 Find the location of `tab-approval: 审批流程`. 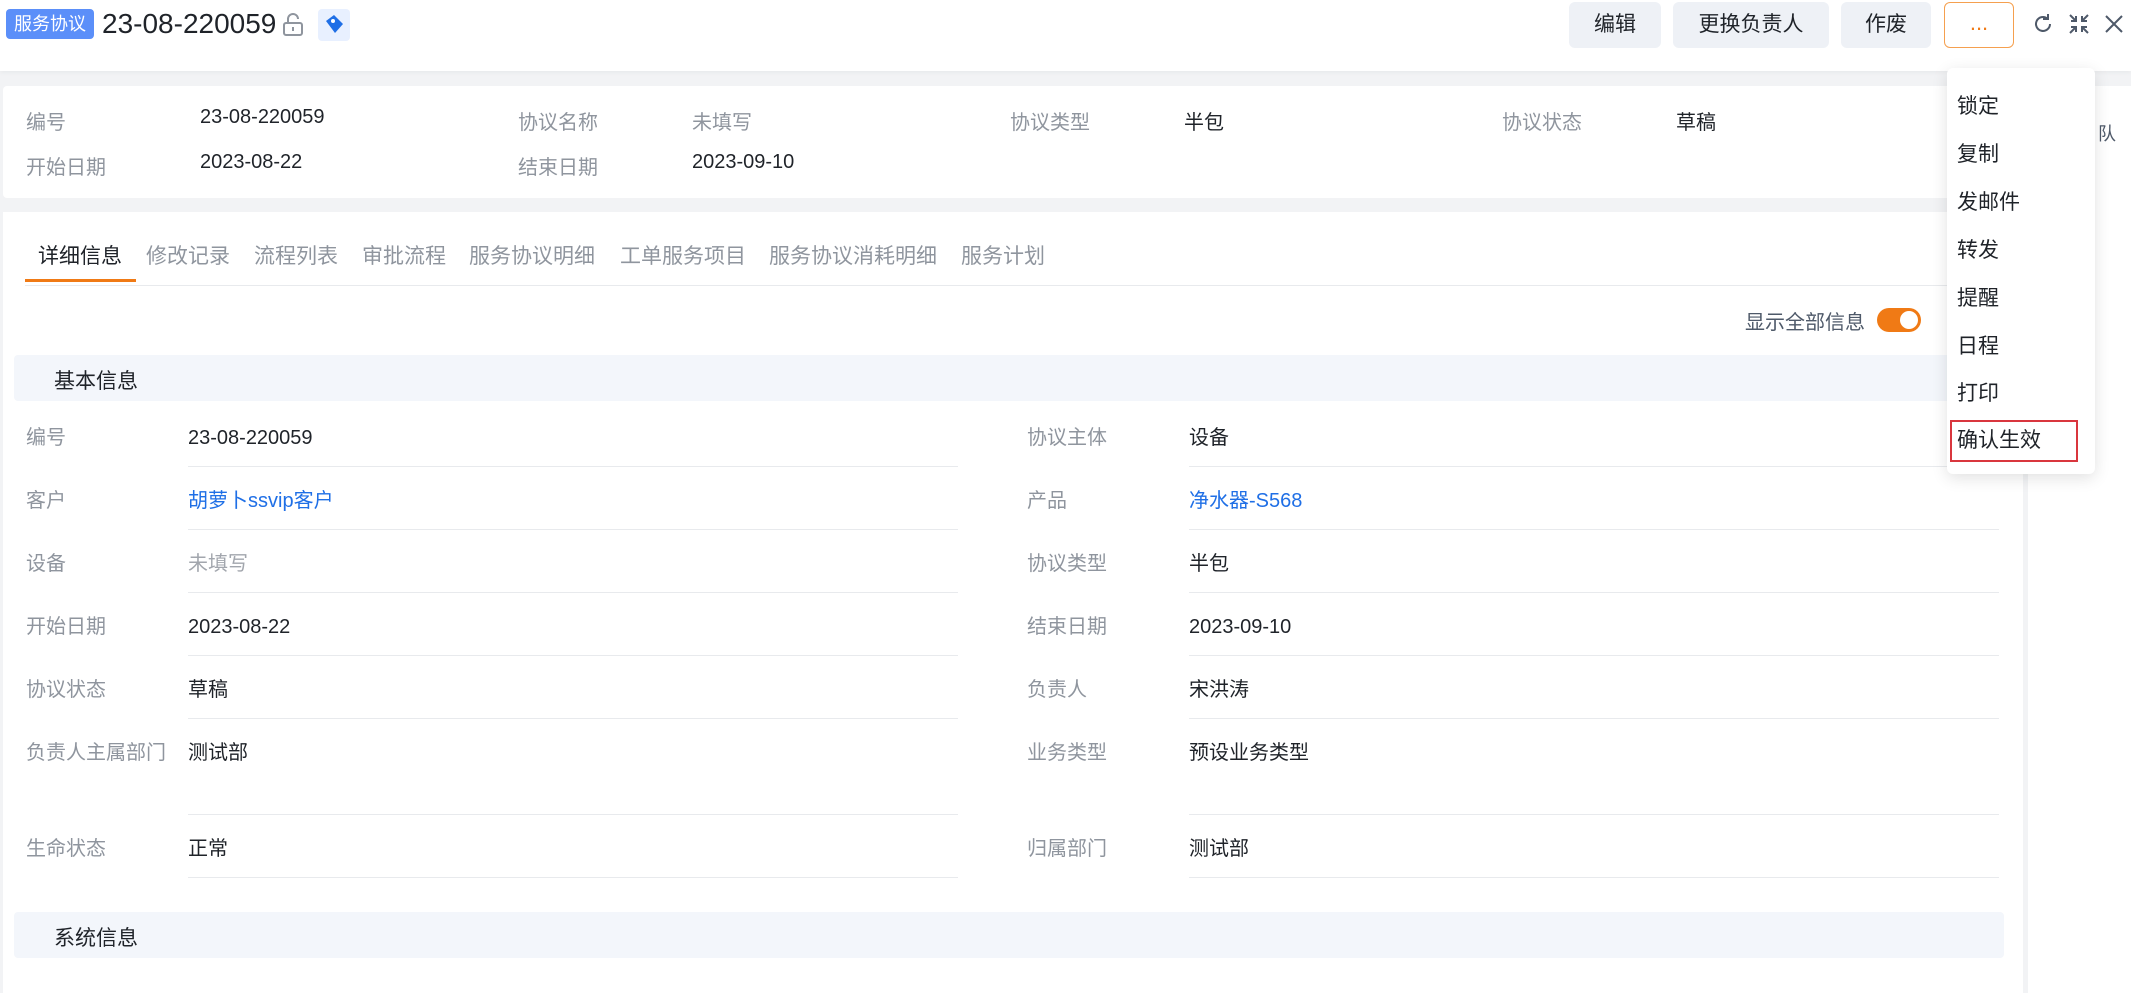

tab-approval: 审批流程 is located at coordinates (404, 255).